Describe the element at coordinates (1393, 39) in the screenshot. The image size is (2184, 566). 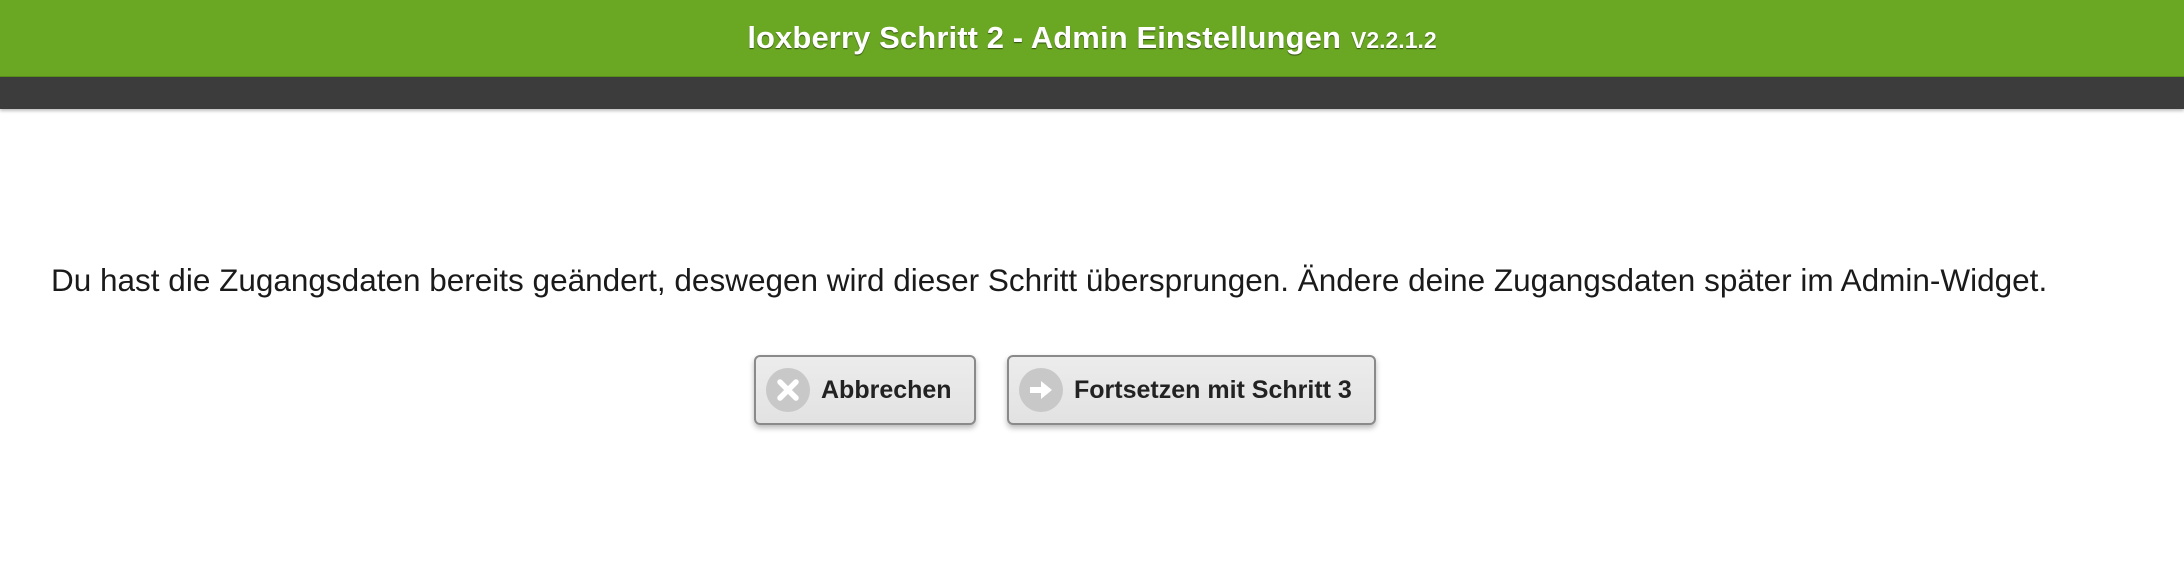
I see `version-label: V2.2.1.2` at that location.